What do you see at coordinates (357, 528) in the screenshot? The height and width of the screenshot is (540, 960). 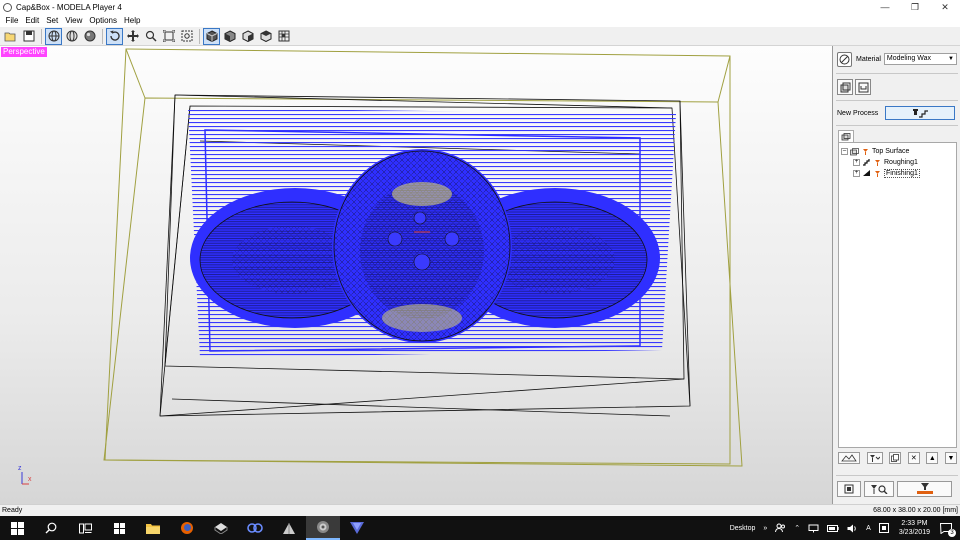 I see `taskbar-app-v` at bounding box center [357, 528].